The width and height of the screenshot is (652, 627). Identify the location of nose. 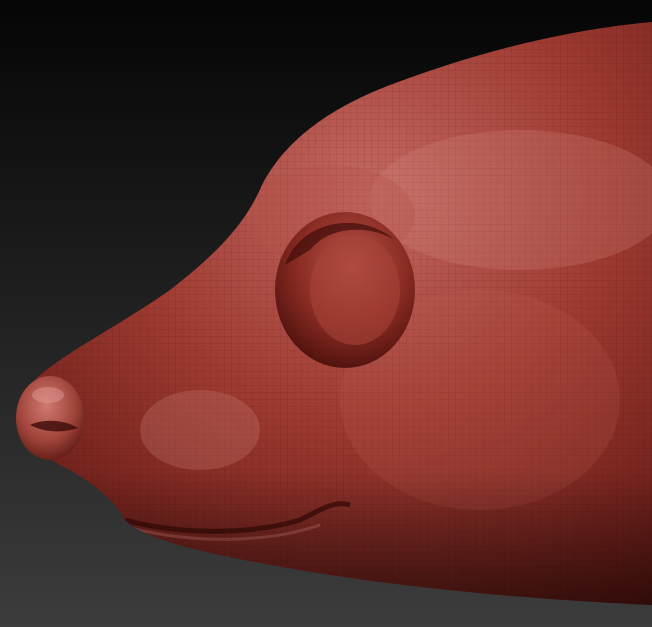
(50, 418).